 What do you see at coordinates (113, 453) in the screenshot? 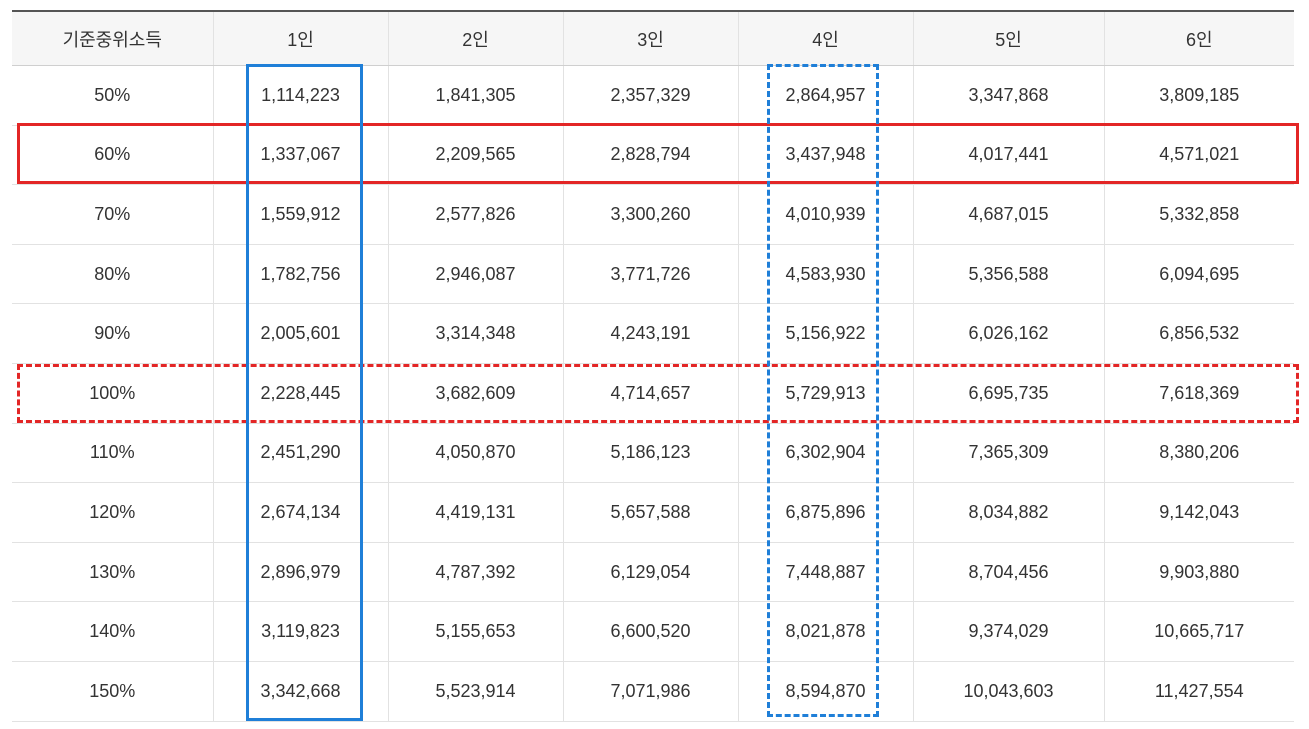
I see `row-label-percent: 110%` at bounding box center [113, 453].